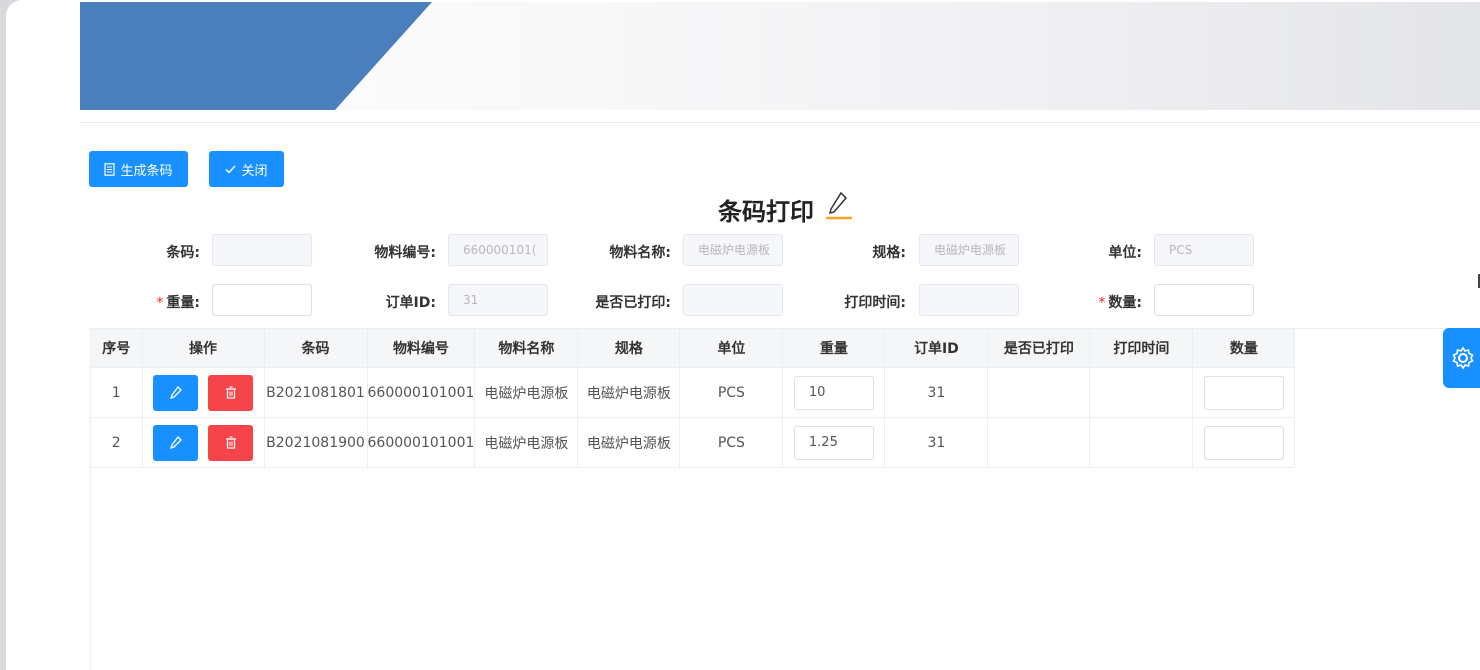  Describe the element at coordinates (498, 300) in the screenshot. I see `order-id-field: 31` at that location.